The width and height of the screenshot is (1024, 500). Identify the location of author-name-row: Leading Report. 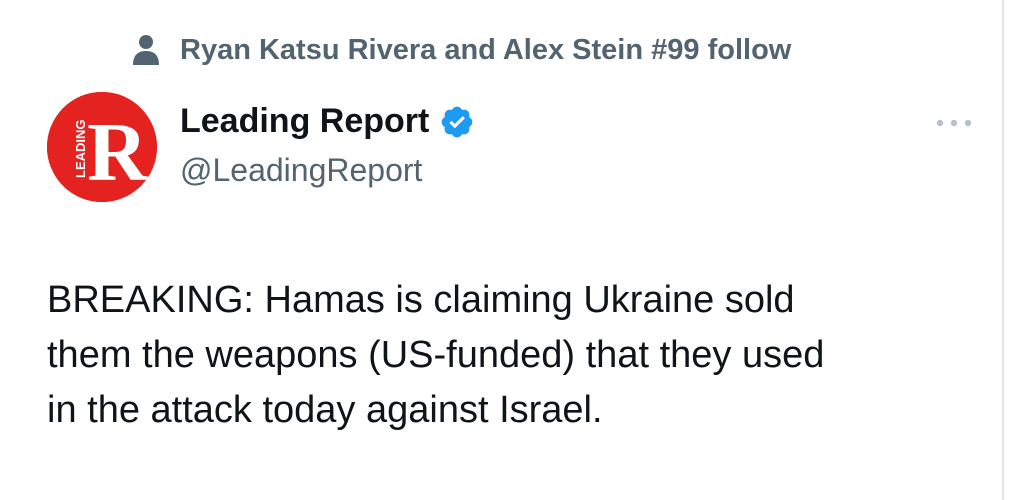
(327, 121).